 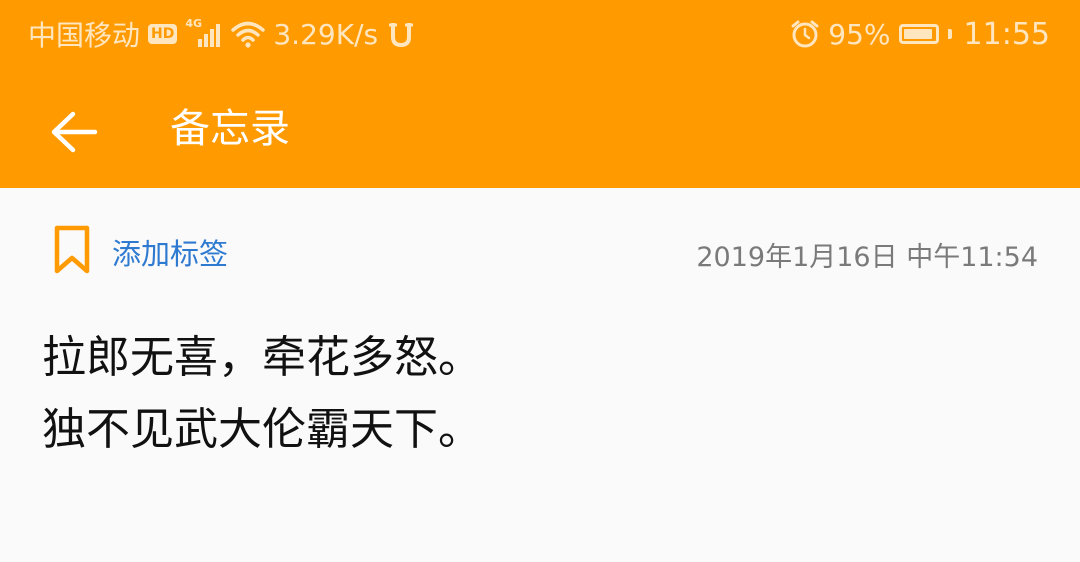 I want to click on signal-icon: 4G, so click(x=204, y=33).